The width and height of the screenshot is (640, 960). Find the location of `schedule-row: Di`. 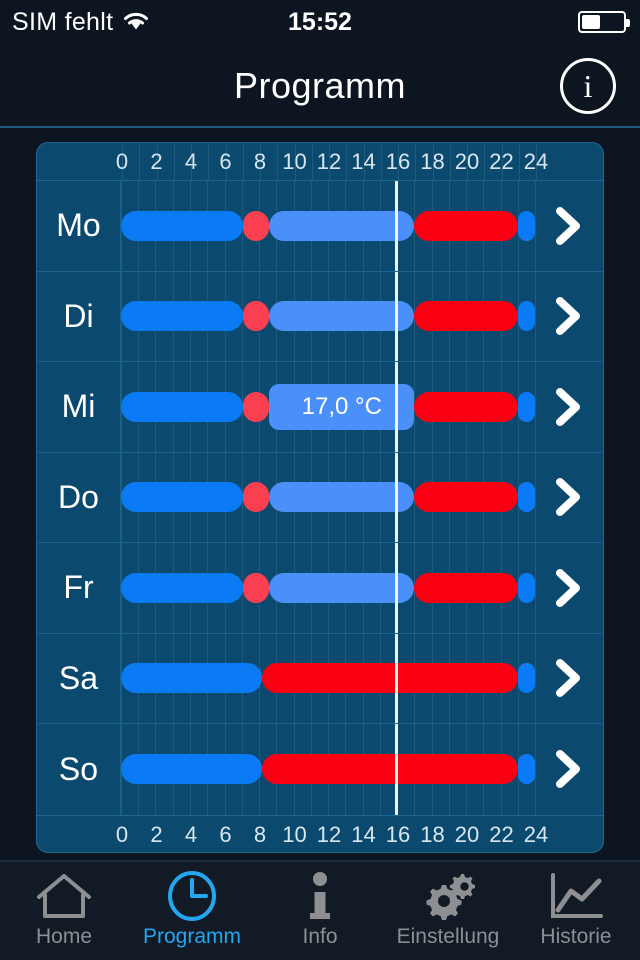

schedule-row: Di is located at coordinates (320, 316).